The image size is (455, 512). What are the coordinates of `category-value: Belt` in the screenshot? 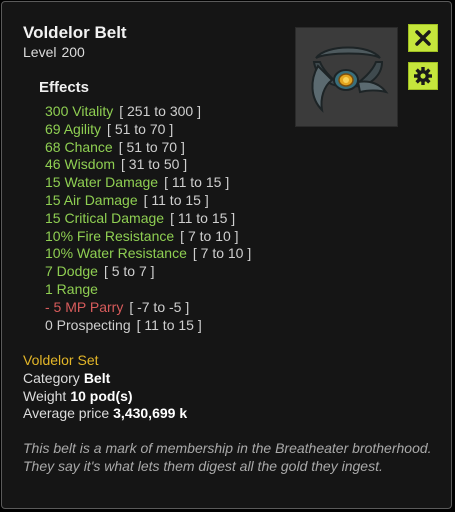 It's located at (97, 378).